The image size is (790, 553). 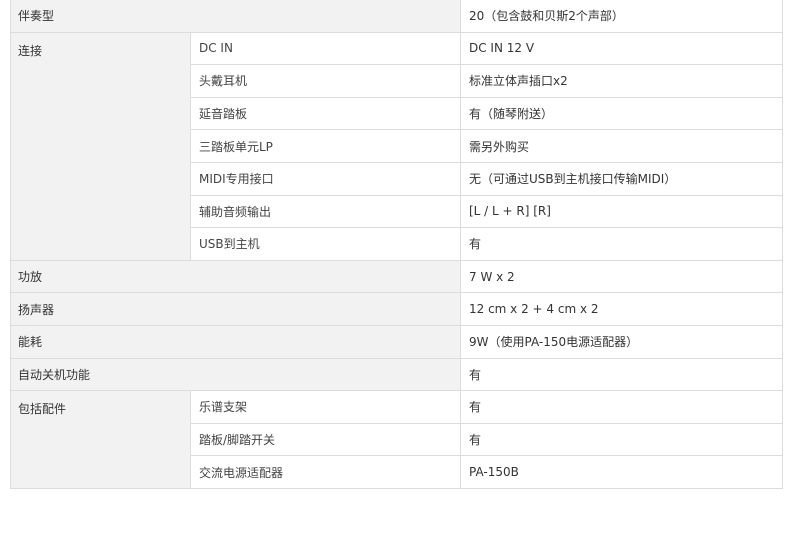 What do you see at coordinates (621, 277) in the screenshot?
I see `row-value: 7 W x 2` at bounding box center [621, 277].